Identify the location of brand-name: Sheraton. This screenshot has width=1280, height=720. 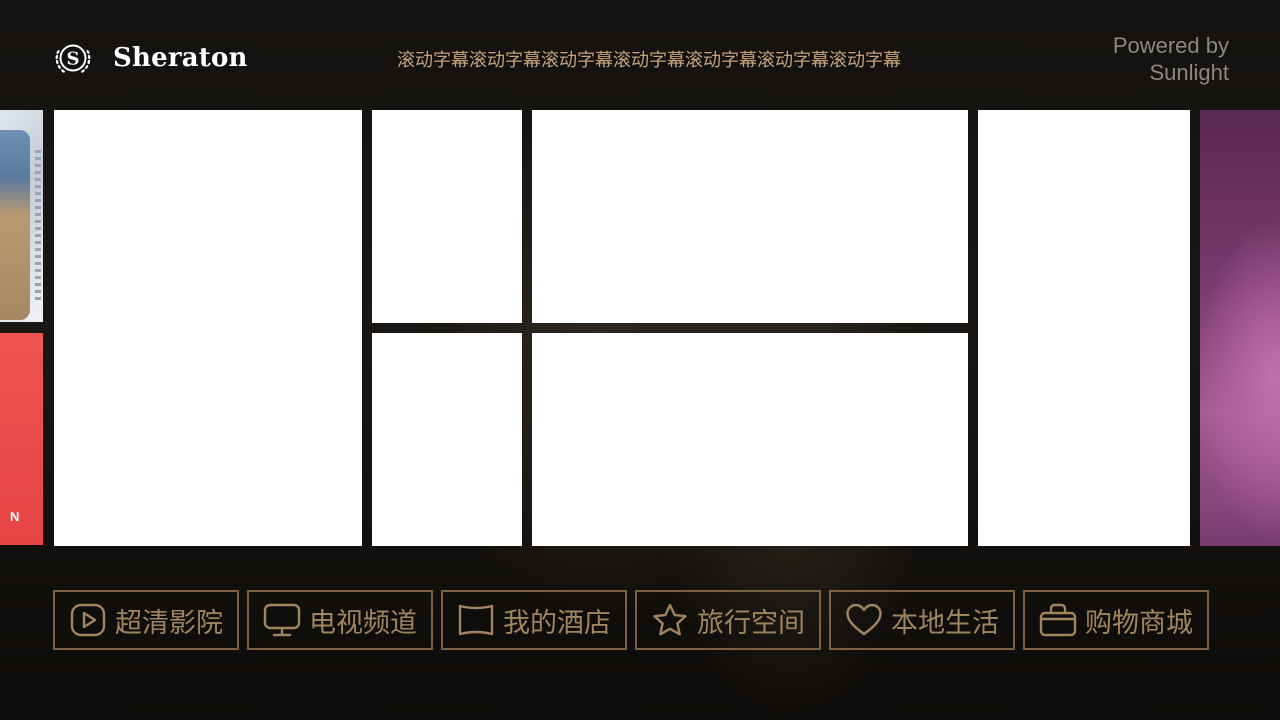
(180, 58).